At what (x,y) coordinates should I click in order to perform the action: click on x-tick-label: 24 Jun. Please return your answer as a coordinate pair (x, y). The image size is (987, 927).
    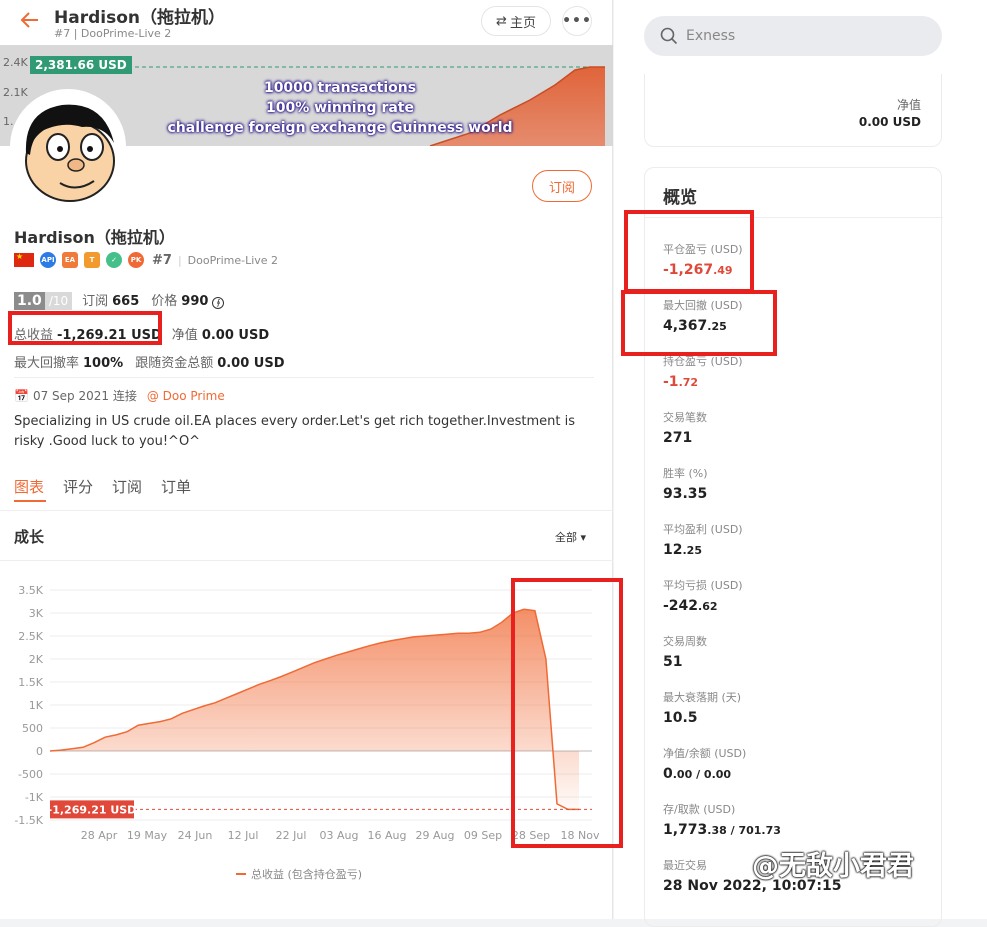
    Looking at the image, I should click on (195, 835).